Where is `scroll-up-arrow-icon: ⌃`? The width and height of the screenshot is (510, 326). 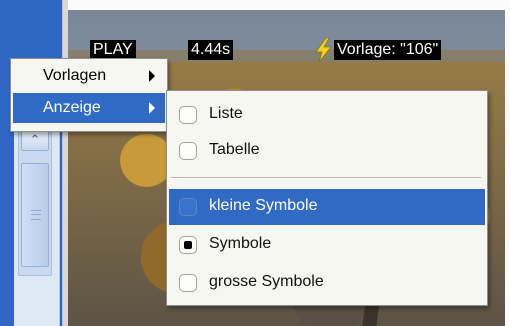
scroll-up-arrow-icon: ⌃ is located at coordinates (35, 140).